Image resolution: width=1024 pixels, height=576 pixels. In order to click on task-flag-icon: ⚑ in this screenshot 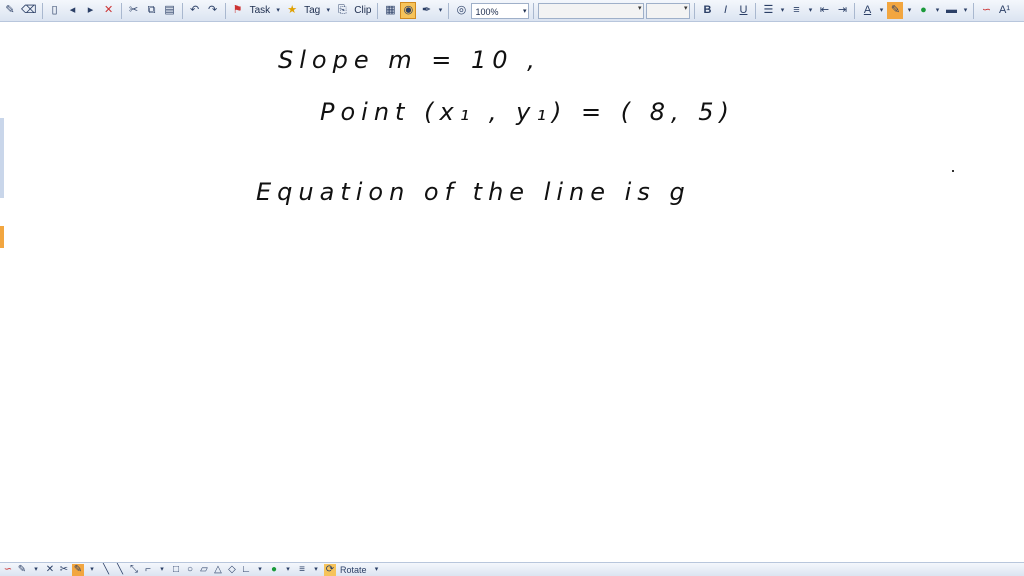, I will do `click(238, 10)`.